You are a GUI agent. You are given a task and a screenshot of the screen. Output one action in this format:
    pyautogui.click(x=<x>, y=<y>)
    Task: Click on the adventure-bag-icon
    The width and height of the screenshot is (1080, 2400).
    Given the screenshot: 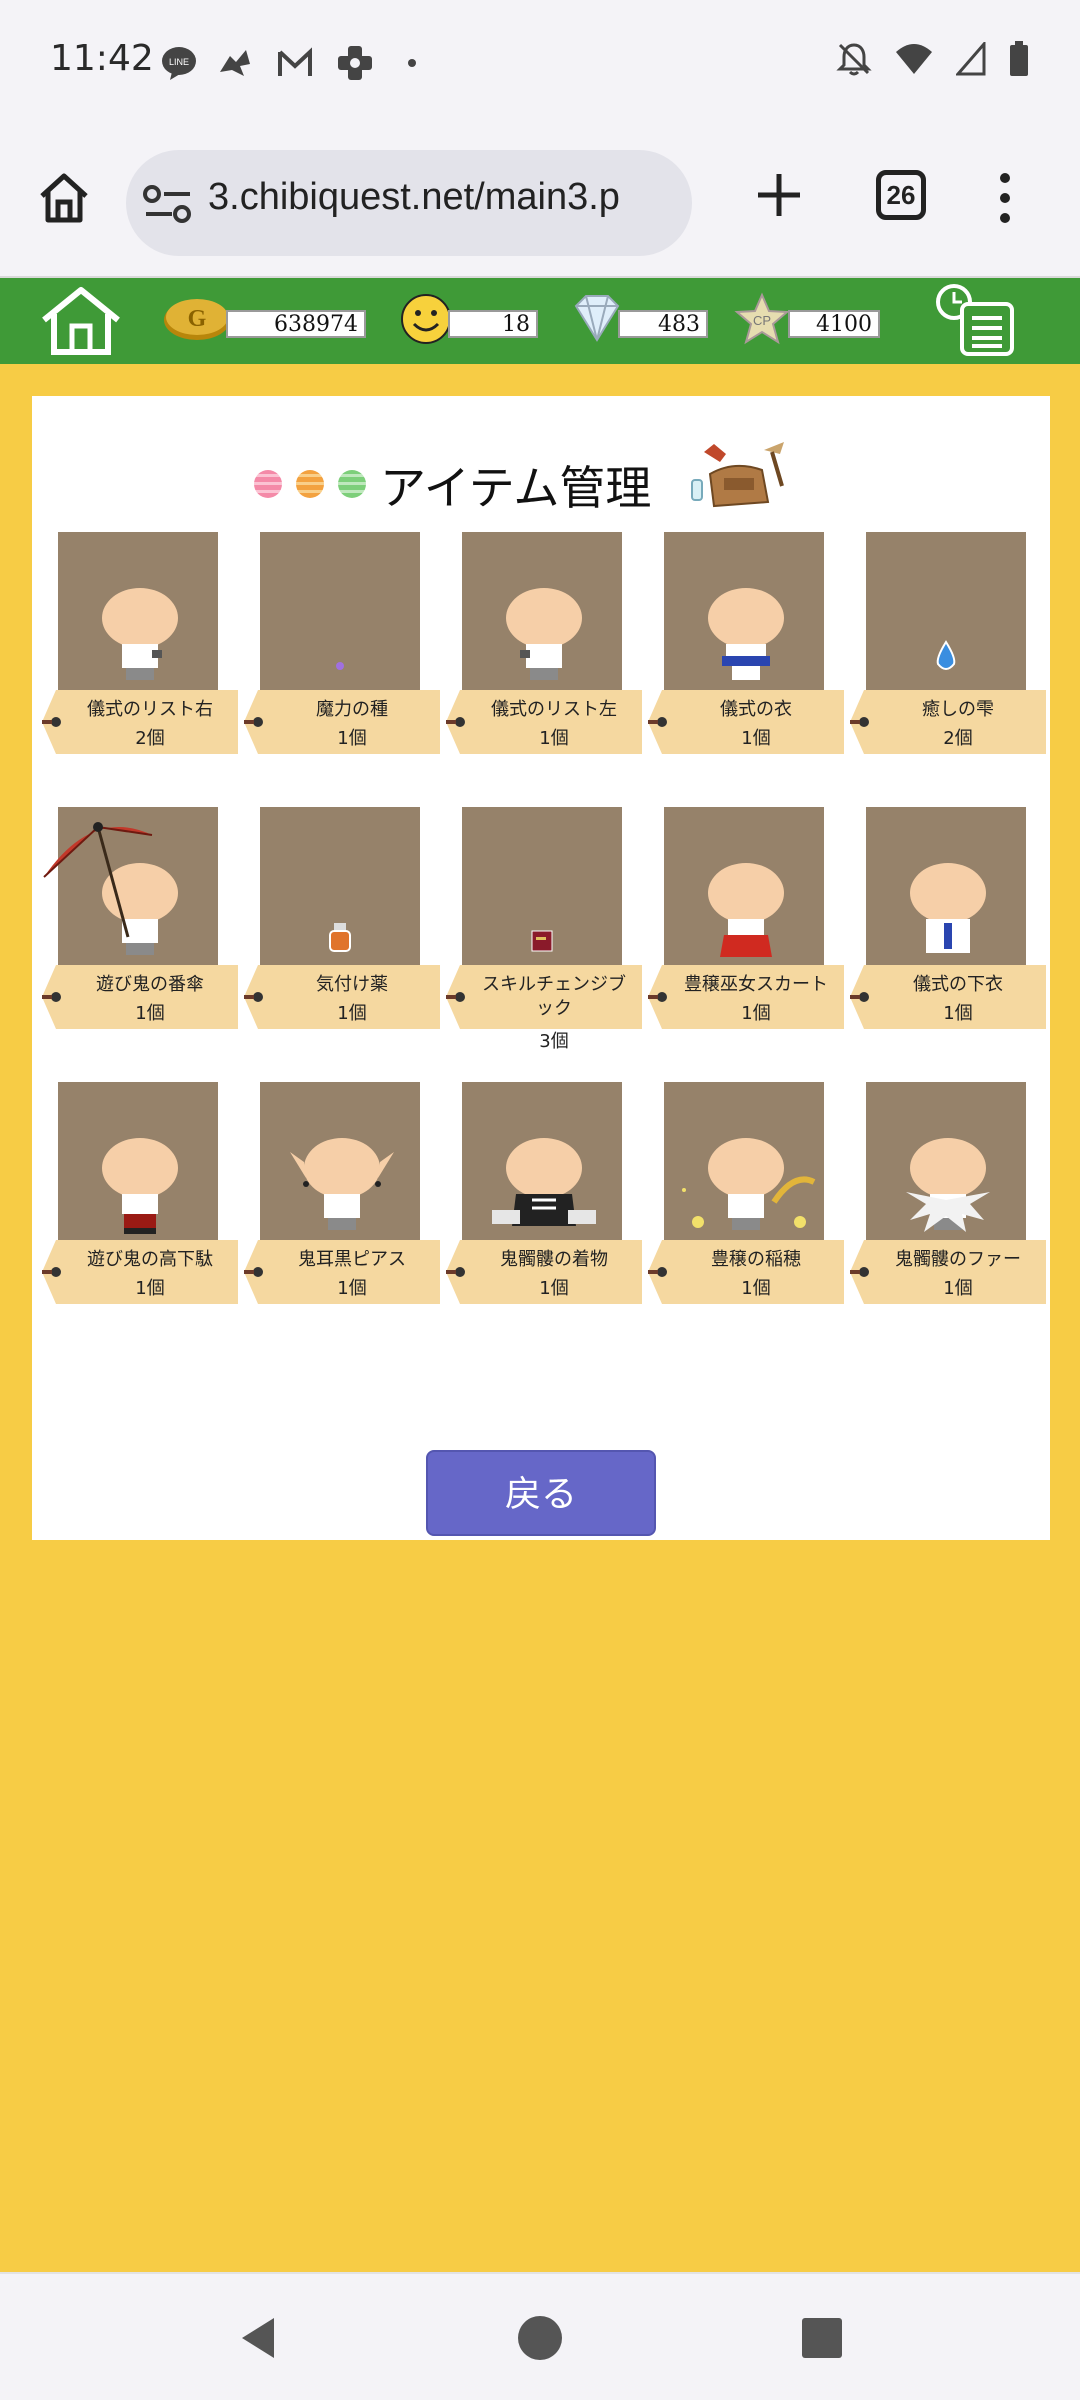 What is the action you would take?
    pyautogui.click(x=737, y=475)
    